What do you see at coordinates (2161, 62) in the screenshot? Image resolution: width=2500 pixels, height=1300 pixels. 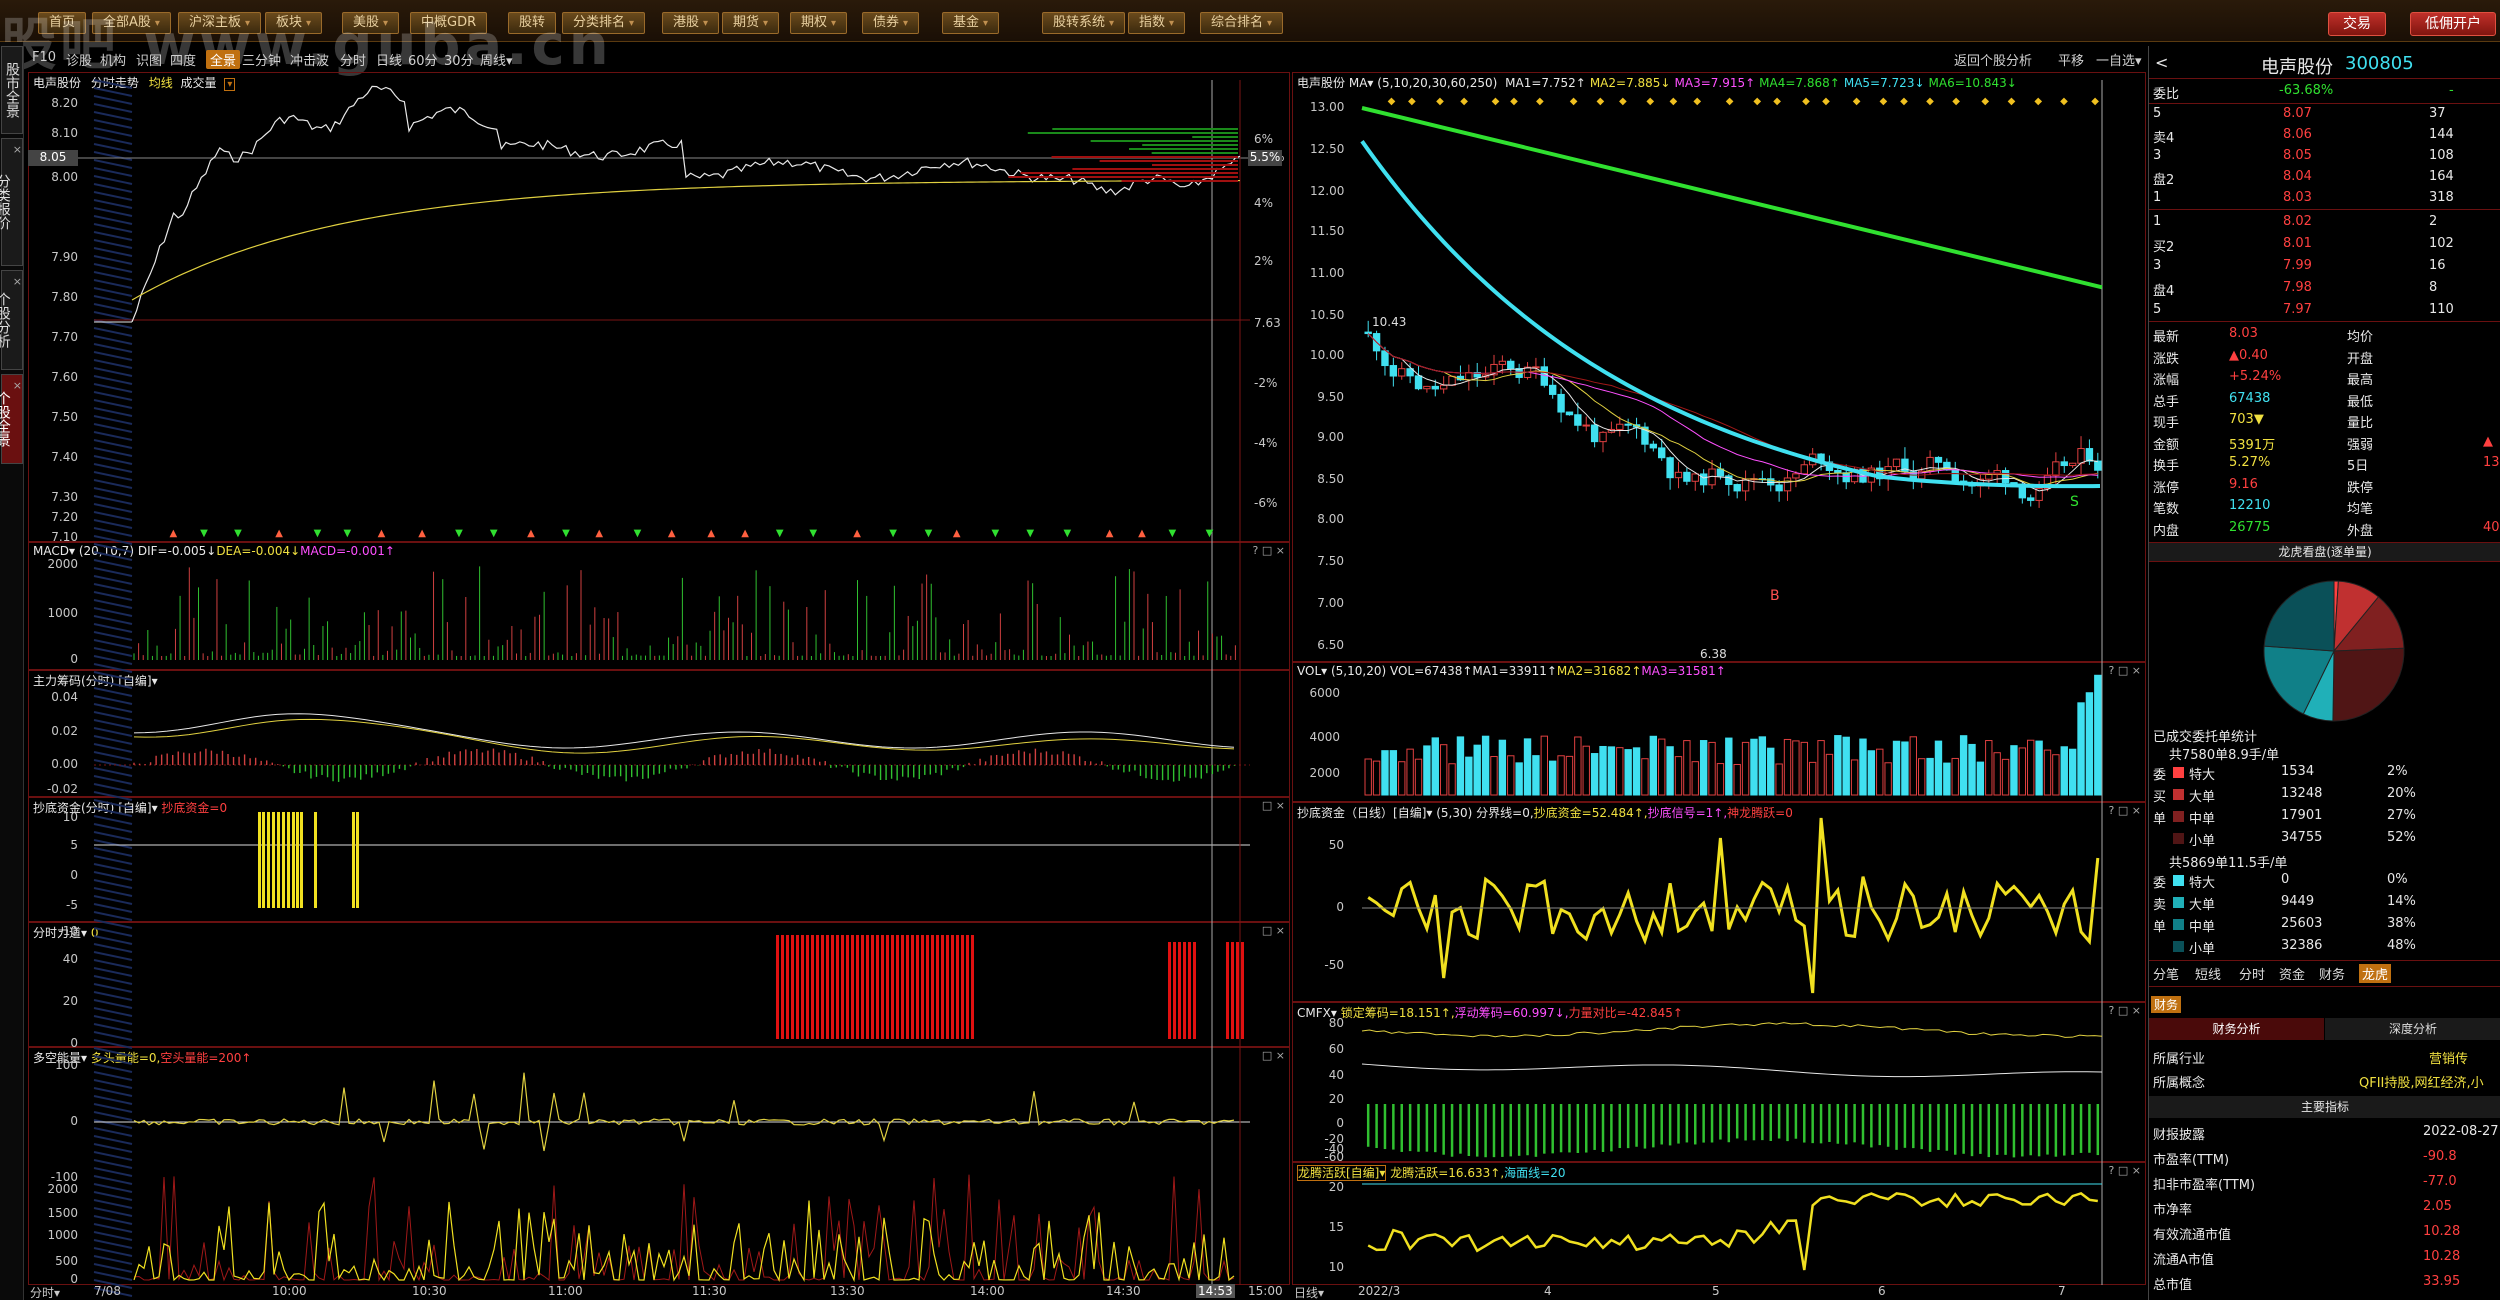 I see `back-arrow-icon: <` at bounding box center [2161, 62].